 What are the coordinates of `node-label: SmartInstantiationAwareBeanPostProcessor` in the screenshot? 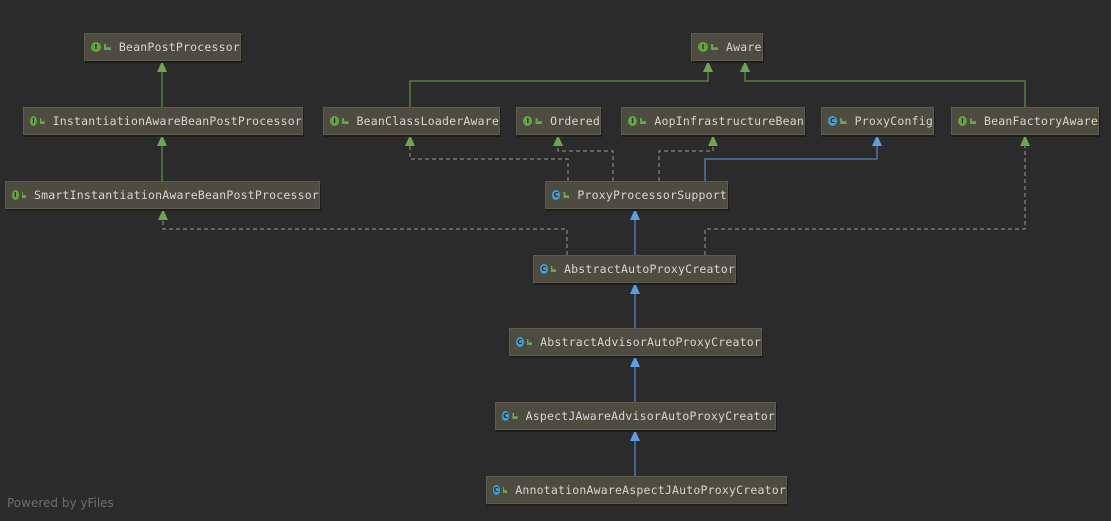 It's located at (176, 195).